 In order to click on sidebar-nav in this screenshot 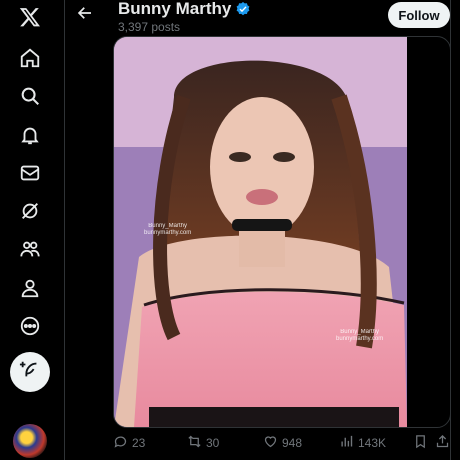, I will do `click(30, 230)`.